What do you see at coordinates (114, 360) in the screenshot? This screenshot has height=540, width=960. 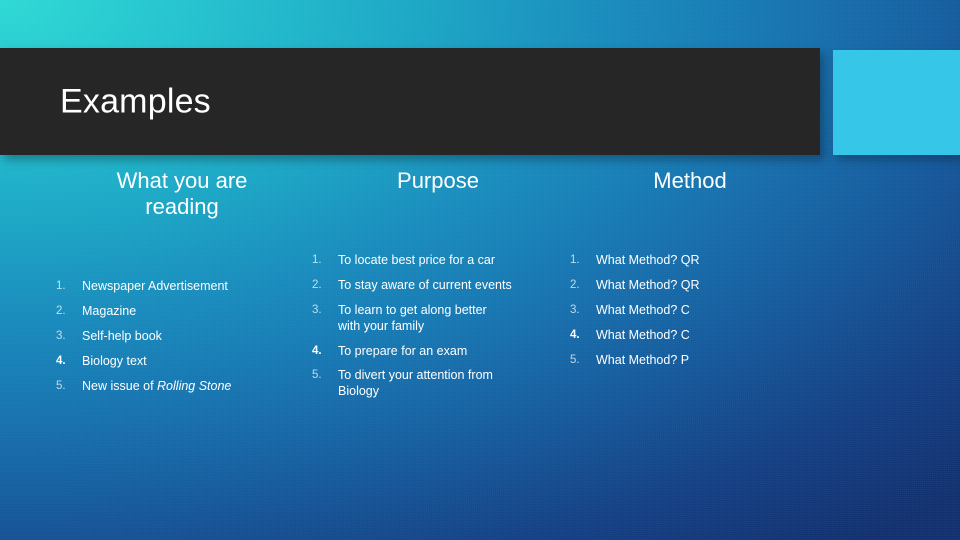 I see `list-item-text: Biology text` at bounding box center [114, 360].